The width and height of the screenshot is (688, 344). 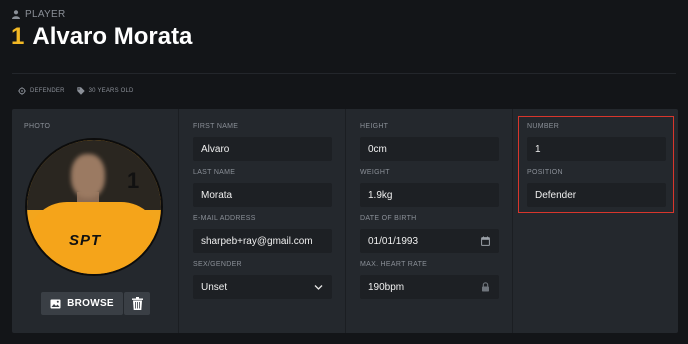 What do you see at coordinates (388, 218) in the screenshot?
I see `dob-label: DATE OF BIRTH` at bounding box center [388, 218].